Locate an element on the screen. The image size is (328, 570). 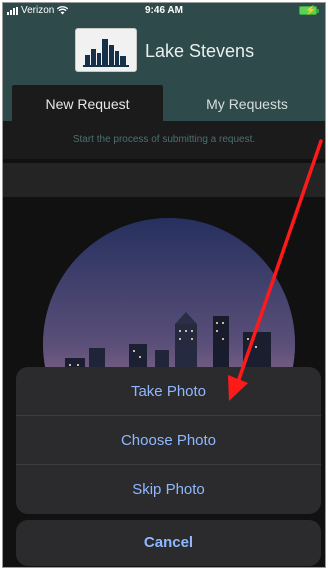
cancel-button: Cancel is located at coordinates (168, 543).